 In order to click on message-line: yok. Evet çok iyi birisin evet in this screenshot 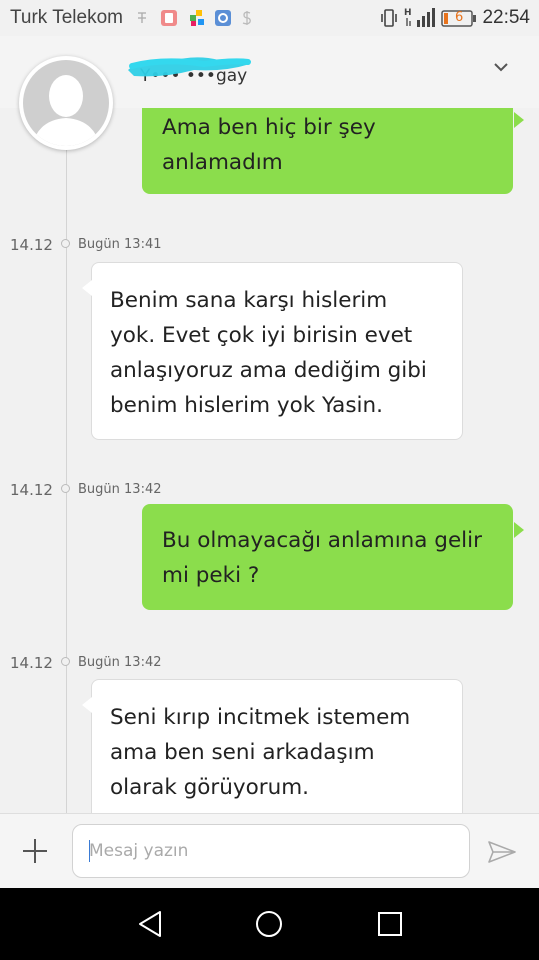, I will do `click(261, 335)`.